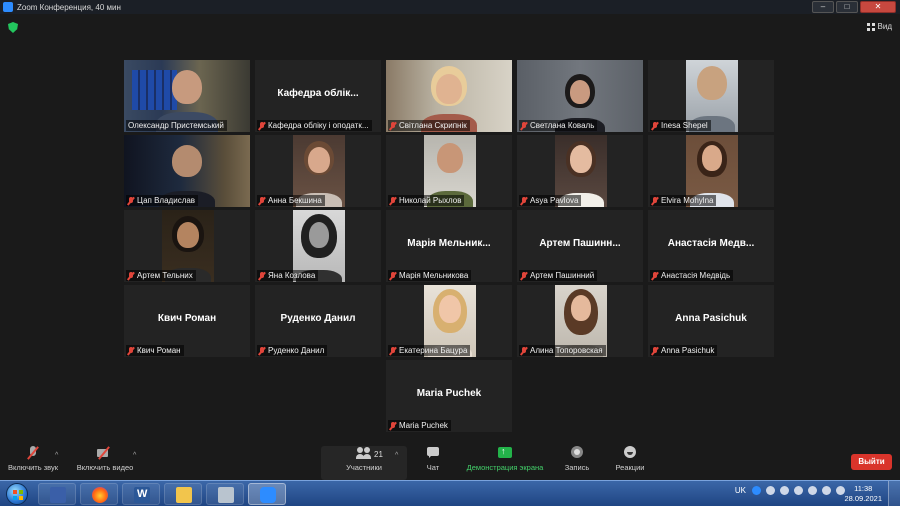 The height and width of the screenshot is (506, 900). What do you see at coordinates (396, 455) in the screenshot?
I see `participants-options-chevron-up-icon: ^` at bounding box center [396, 455].